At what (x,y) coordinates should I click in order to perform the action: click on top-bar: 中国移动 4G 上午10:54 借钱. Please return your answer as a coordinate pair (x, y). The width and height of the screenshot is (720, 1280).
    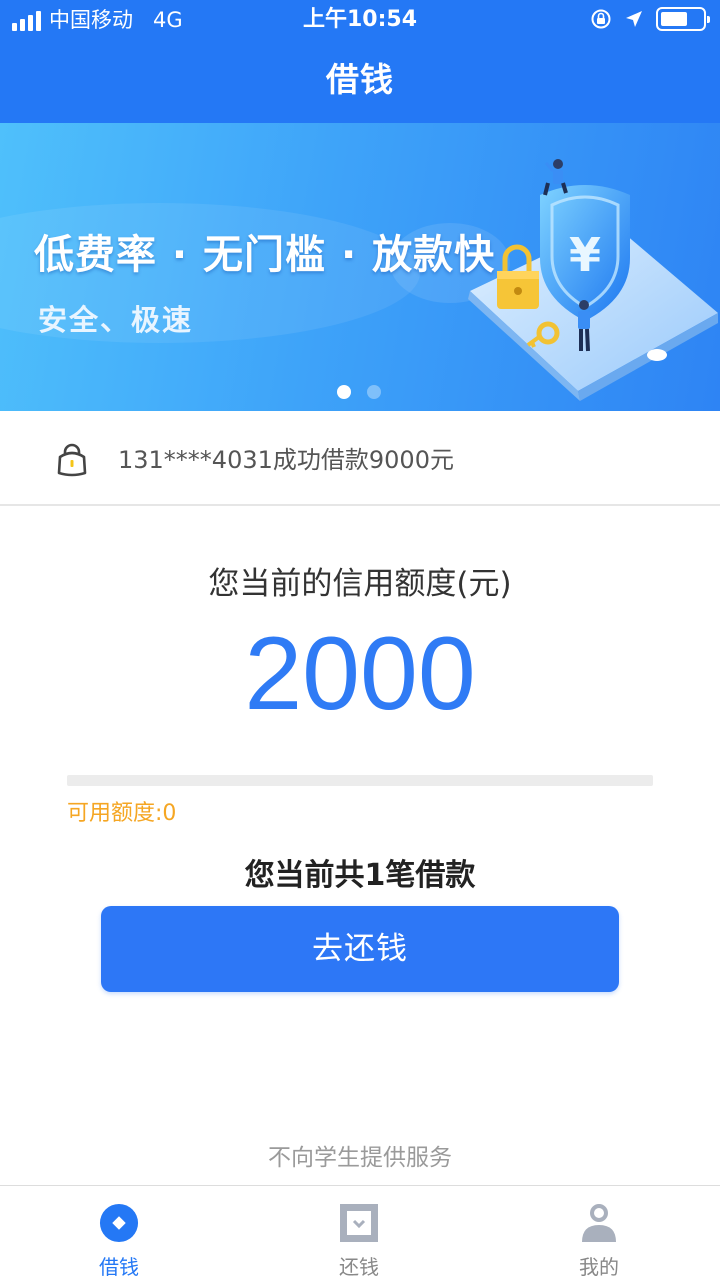
    Looking at the image, I should click on (360, 61).